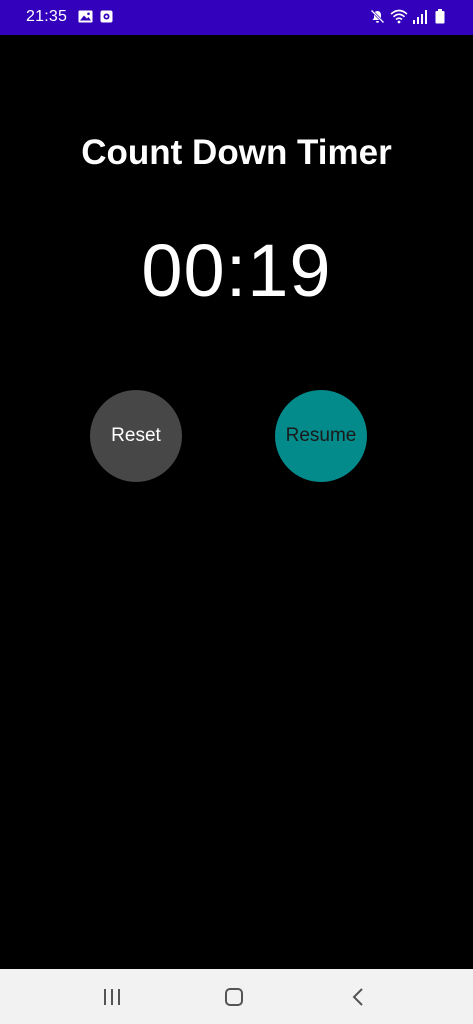 The width and height of the screenshot is (473, 1024). Describe the element at coordinates (420, 17) in the screenshot. I see `signal-icon` at that location.